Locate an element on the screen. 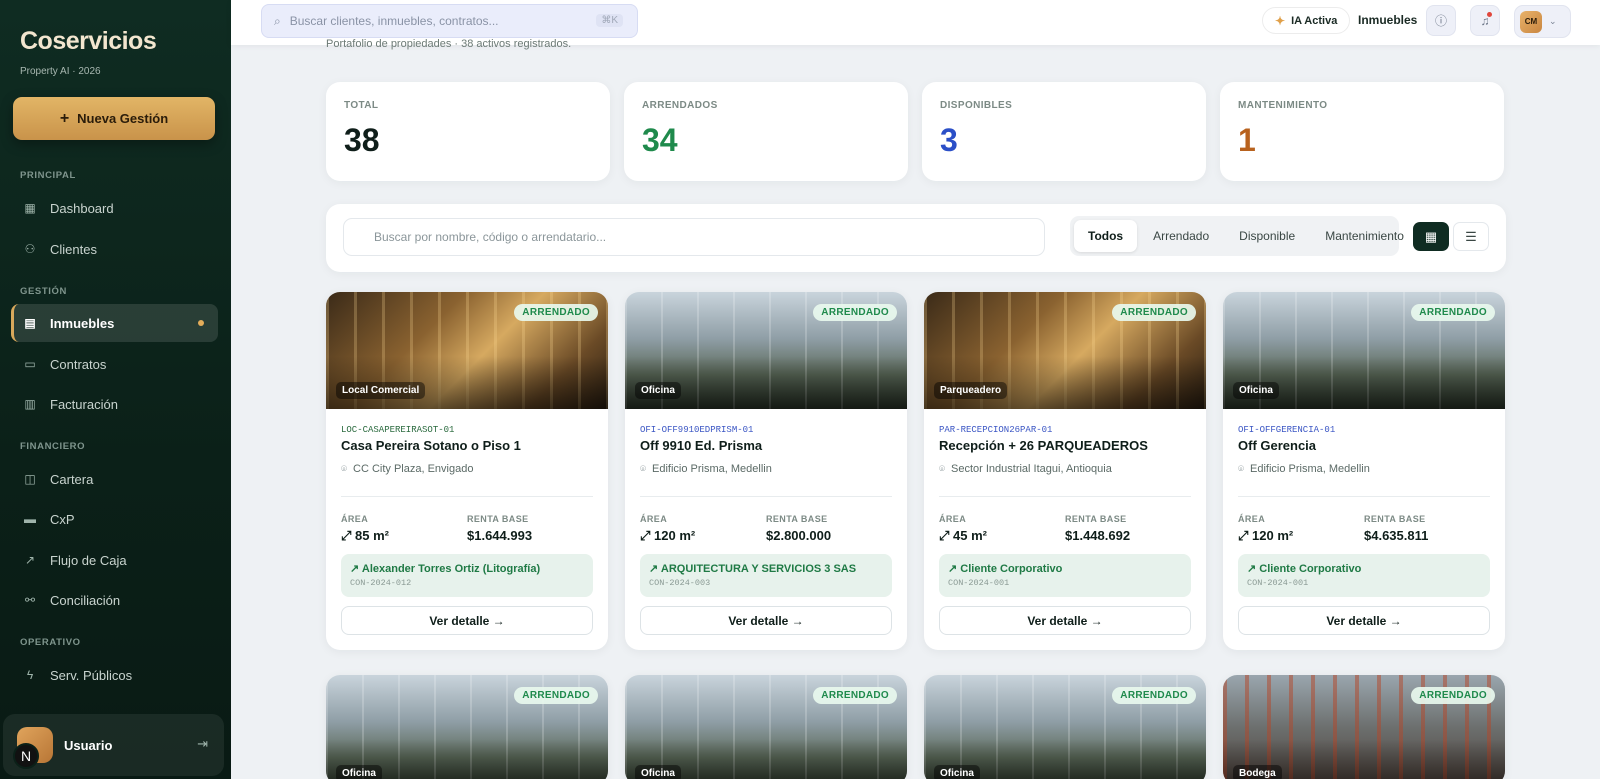  tenant-text: ARQUITECTURA Y SERVICIOS 3 SAS is located at coordinates (758, 569).